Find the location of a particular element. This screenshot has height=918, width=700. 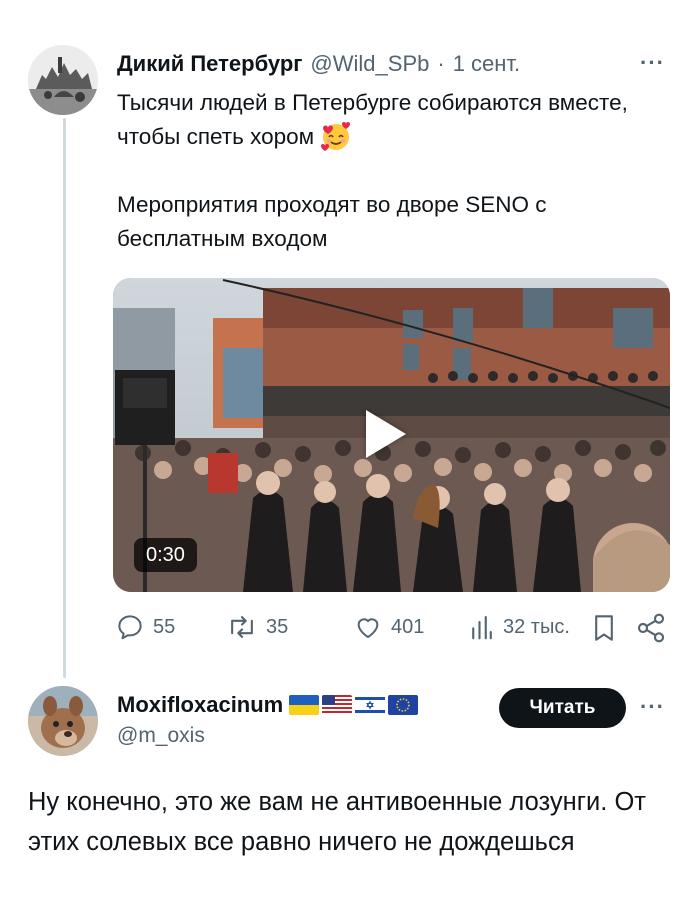

share-icon is located at coordinates (651, 628).